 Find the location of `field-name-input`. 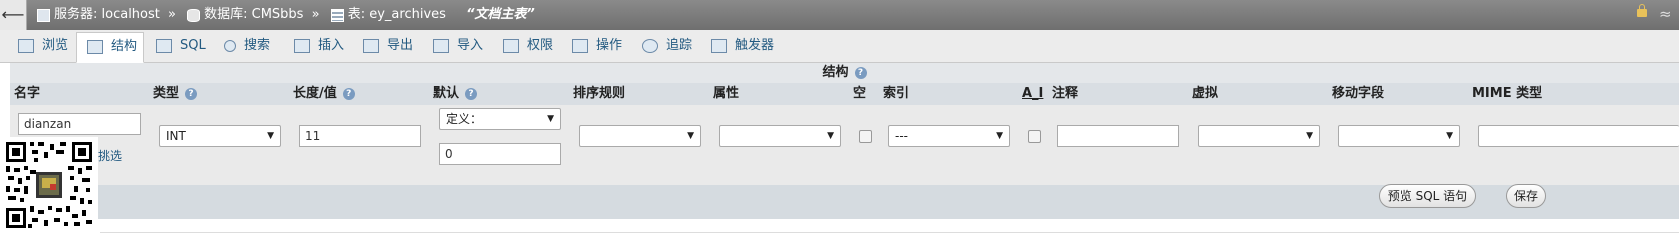

field-name-input is located at coordinates (79, 124).